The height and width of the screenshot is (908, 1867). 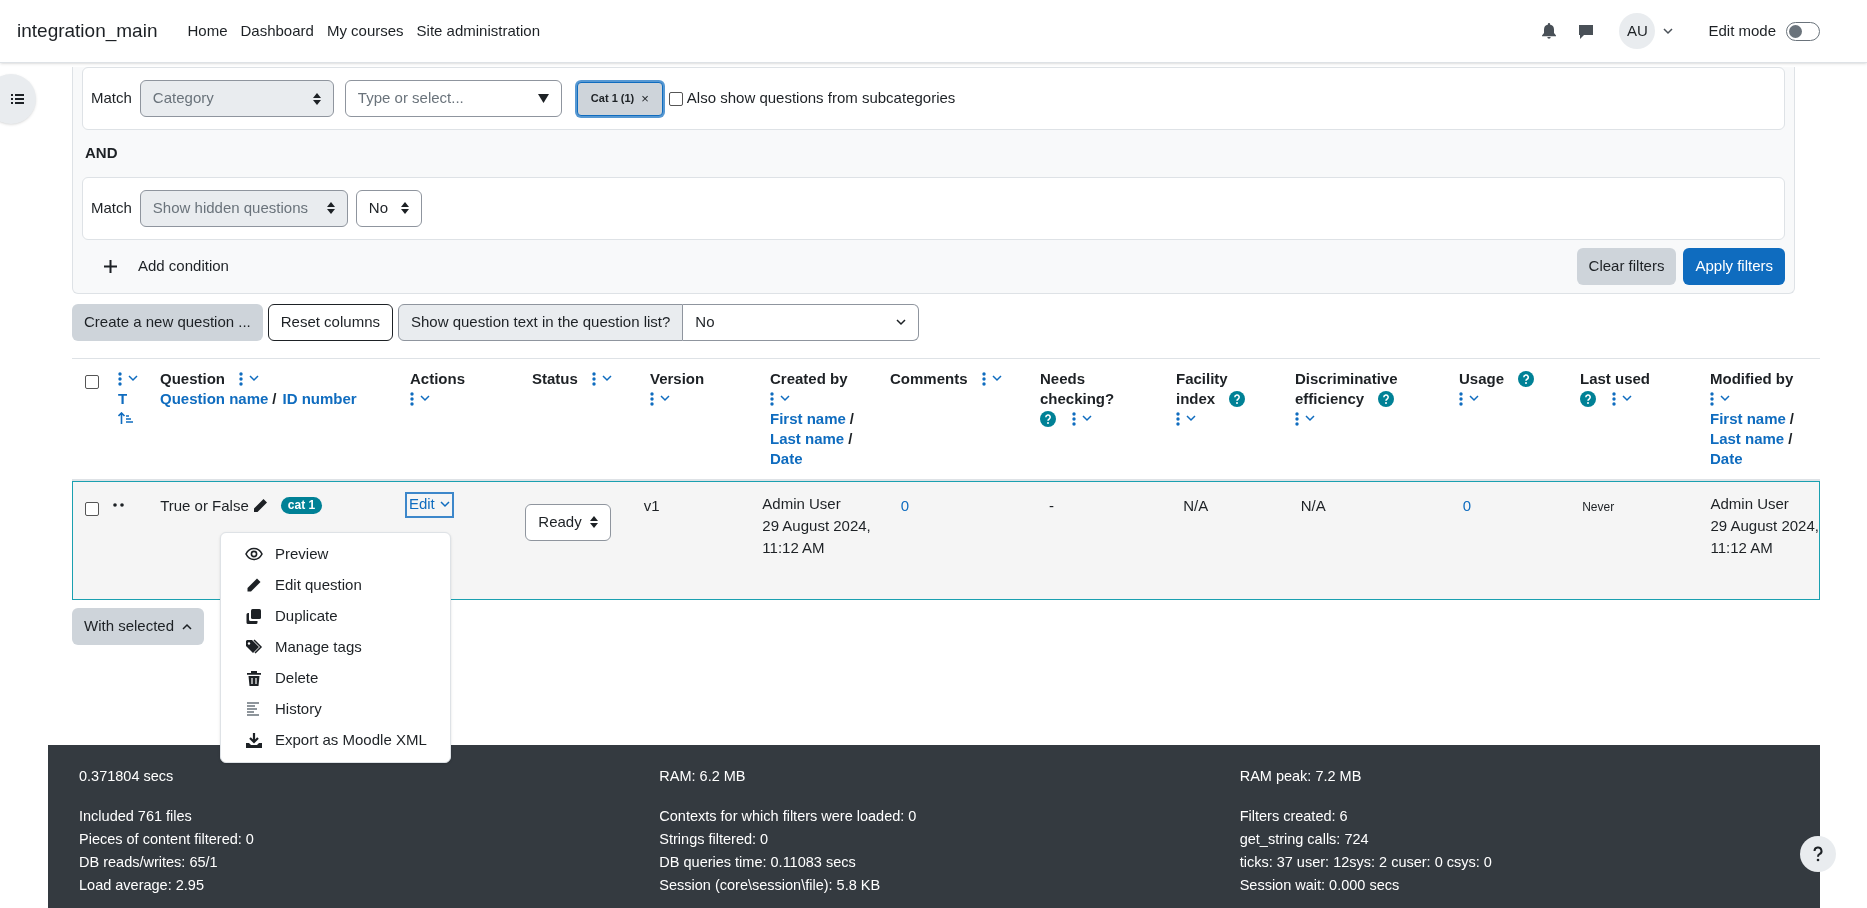 I want to click on reset-columns-button: Reset columns, so click(x=330, y=322).